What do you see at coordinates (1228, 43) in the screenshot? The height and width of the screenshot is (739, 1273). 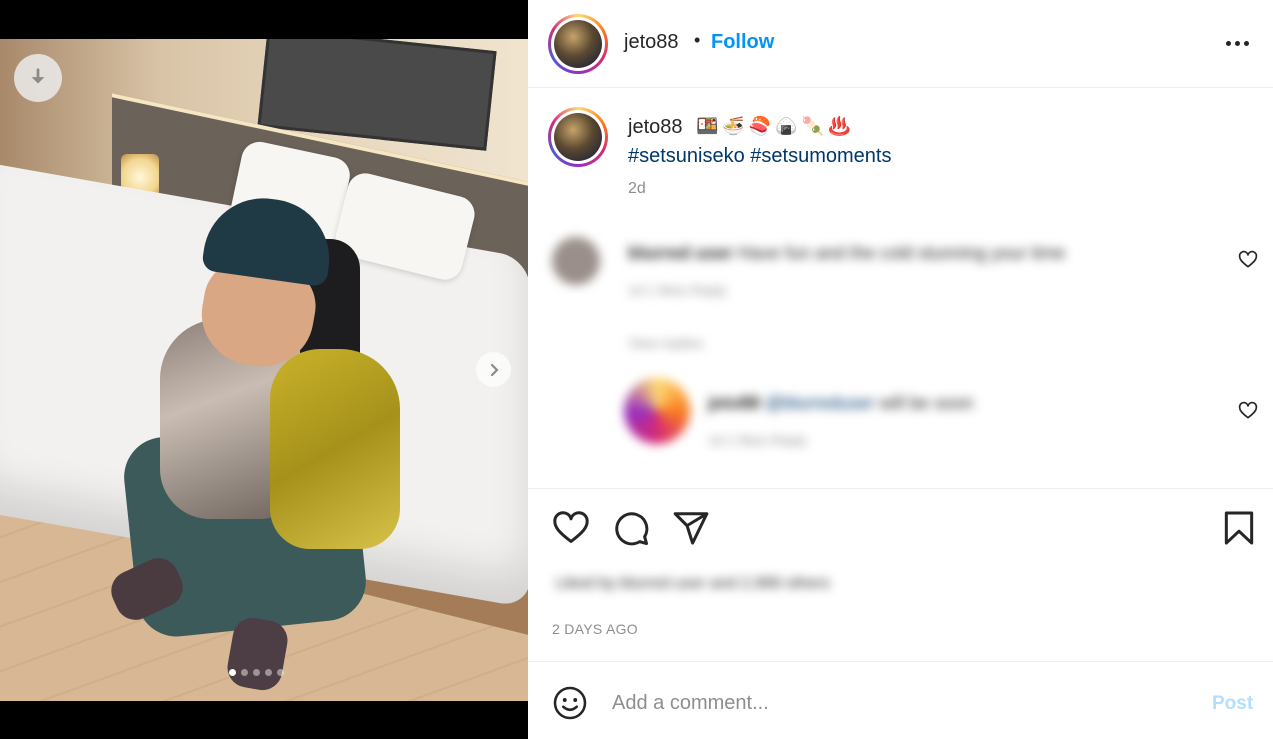 I see `more-options-icon` at bounding box center [1228, 43].